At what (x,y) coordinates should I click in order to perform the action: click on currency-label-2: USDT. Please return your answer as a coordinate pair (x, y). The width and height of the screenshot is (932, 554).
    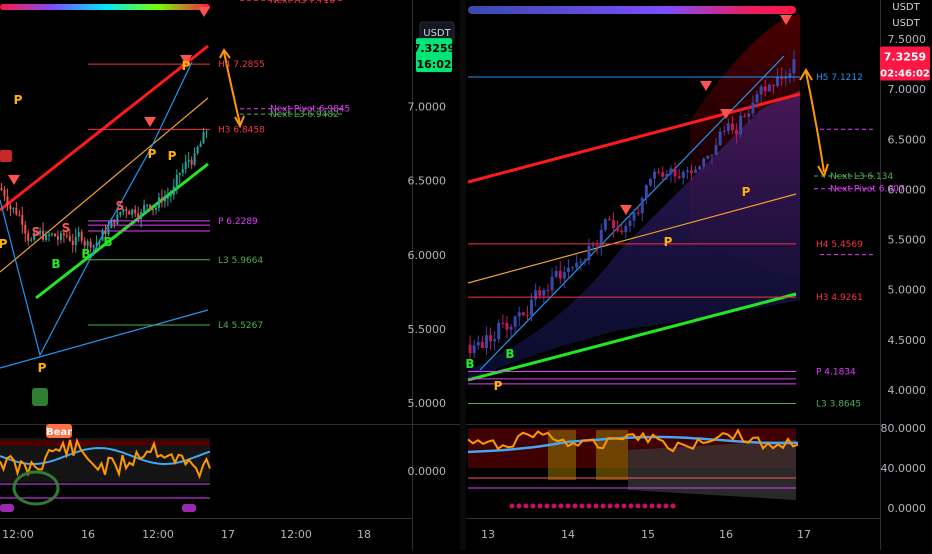
    Looking at the image, I should click on (906, 23).